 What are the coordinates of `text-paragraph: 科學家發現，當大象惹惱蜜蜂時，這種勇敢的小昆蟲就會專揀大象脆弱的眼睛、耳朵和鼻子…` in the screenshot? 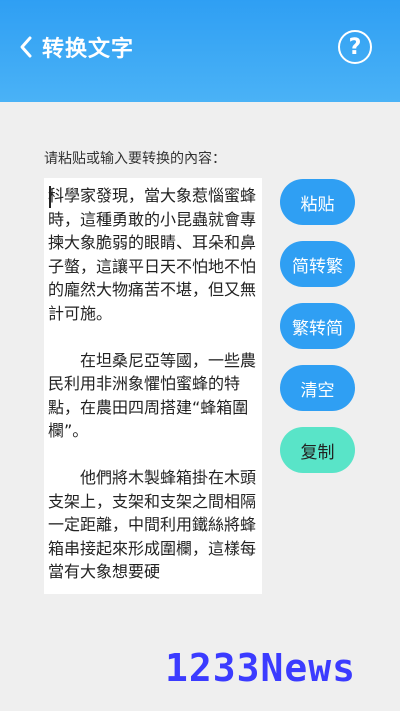 It's located at (152, 254).